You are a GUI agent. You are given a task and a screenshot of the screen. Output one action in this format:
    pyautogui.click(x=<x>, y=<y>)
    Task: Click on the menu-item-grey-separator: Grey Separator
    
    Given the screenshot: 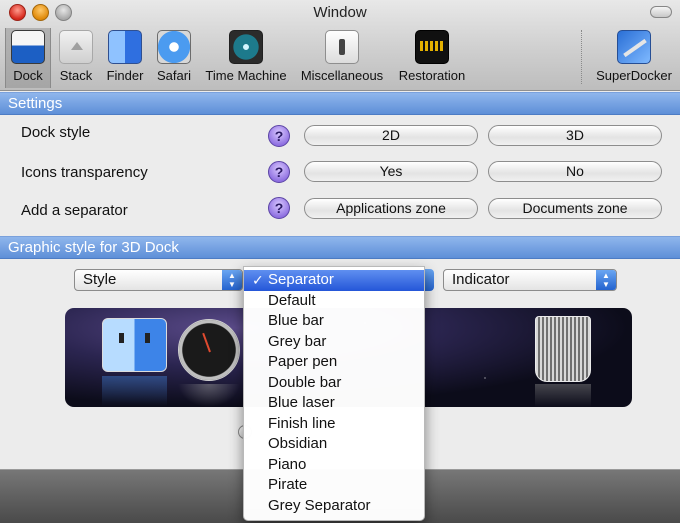 What is the action you would take?
    pyautogui.click(x=334, y=506)
    